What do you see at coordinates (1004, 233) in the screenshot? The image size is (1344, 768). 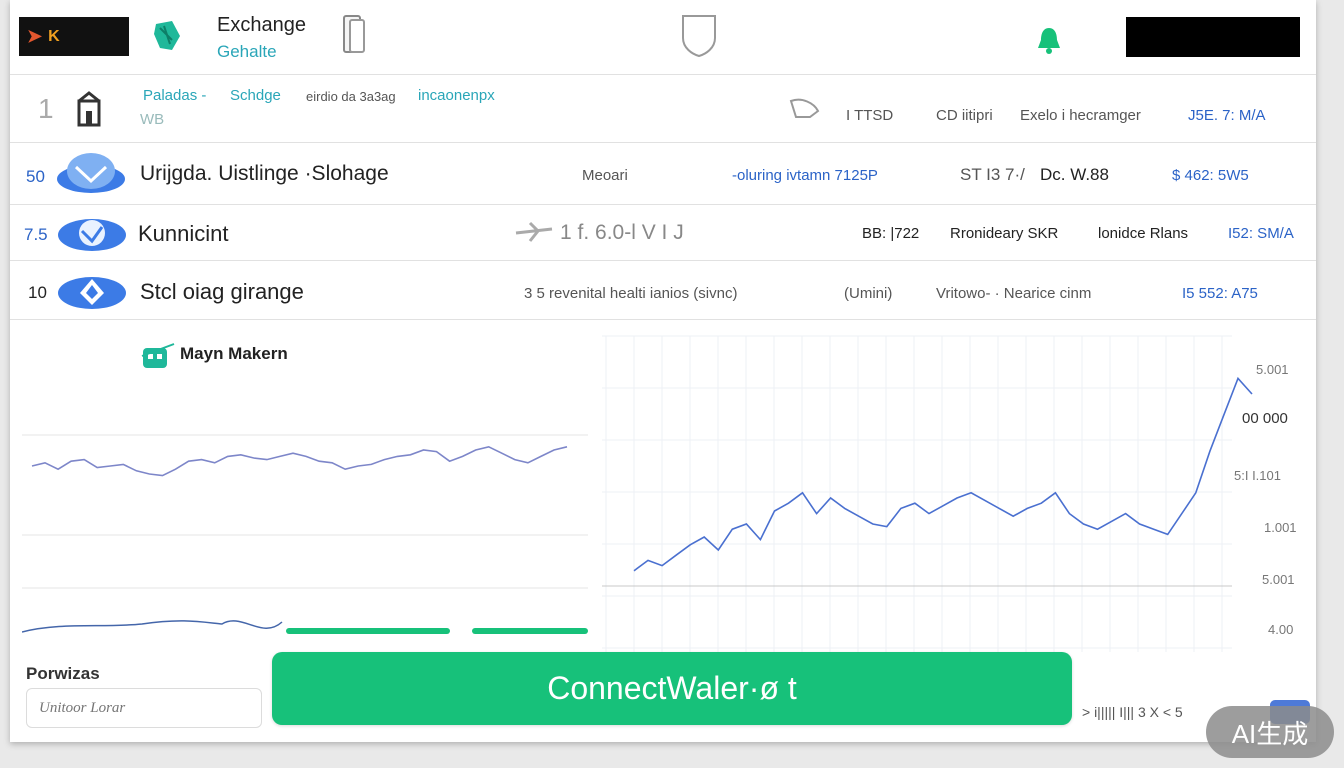 I see `row-col-3: Rronideary SKR` at bounding box center [1004, 233].